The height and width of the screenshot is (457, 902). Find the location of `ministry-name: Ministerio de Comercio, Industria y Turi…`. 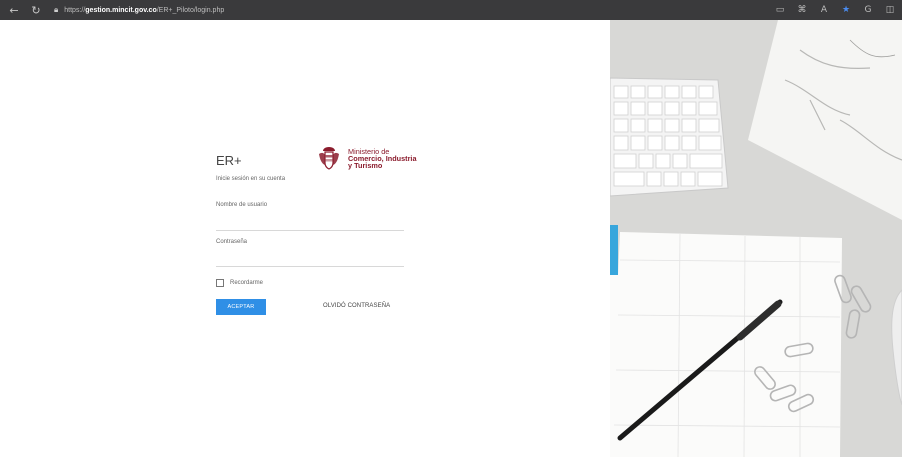

ministry-name: Ministerio de Comercio, Industria y Turi… is located at coordinates (382, 158).